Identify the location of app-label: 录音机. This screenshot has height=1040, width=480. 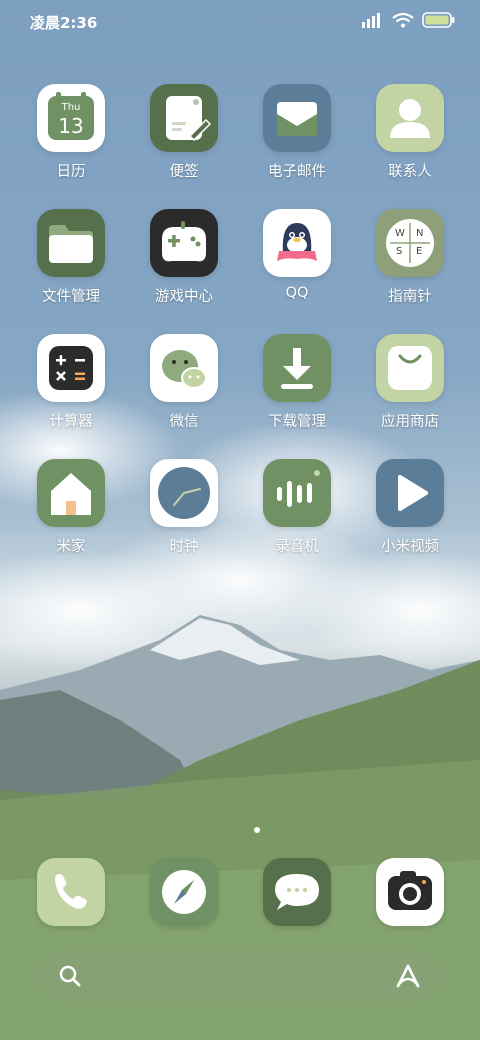
(297, 547).